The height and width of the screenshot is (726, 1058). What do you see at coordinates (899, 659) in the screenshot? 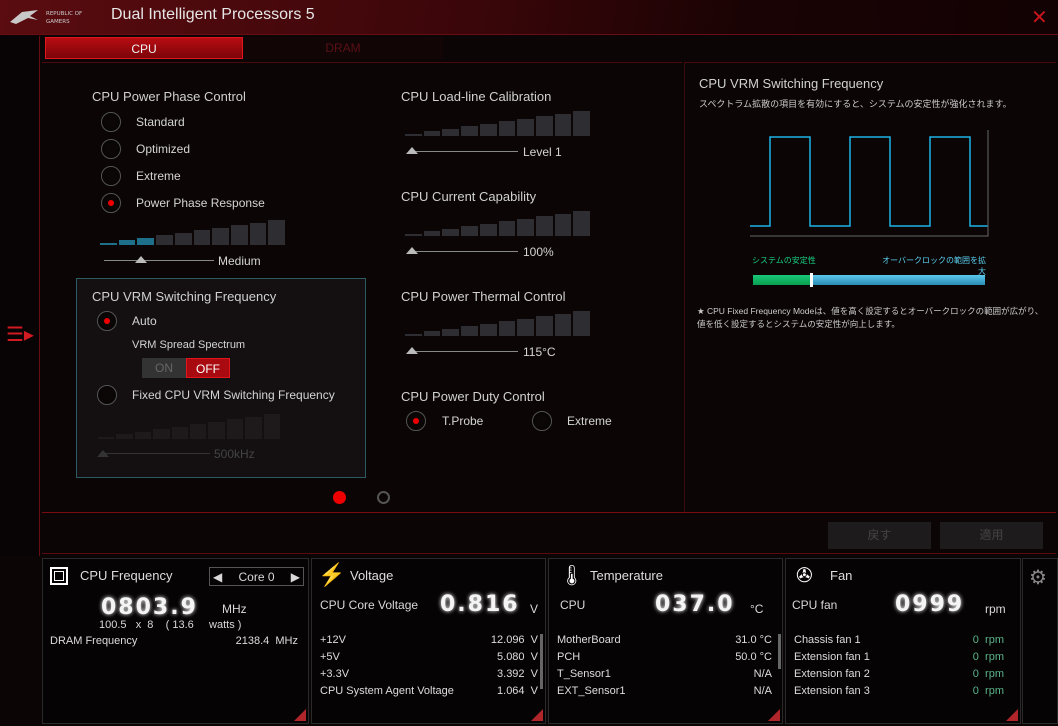
I see `fan-row: Extension fan 1 0 rpm` at bounding box center [899, 659].